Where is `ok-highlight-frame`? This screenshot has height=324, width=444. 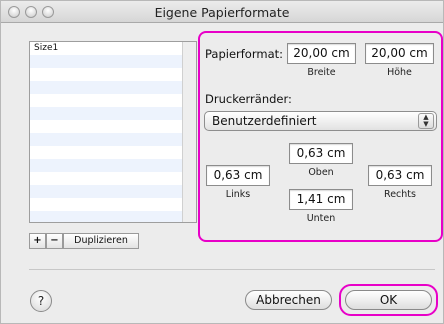
ok-highlight-frame is located at coordinates (388, 300).